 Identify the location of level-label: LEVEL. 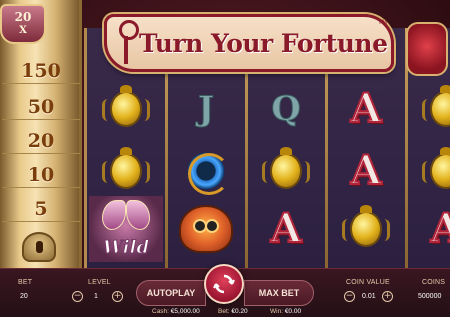
(99, 282).